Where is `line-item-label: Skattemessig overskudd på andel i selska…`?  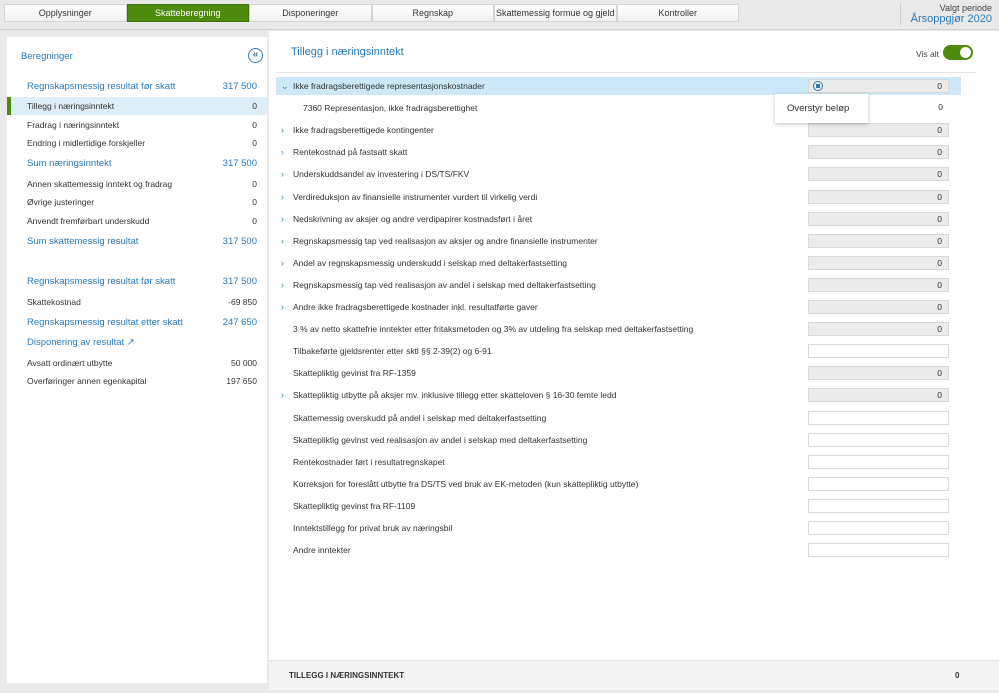
line-item-label: Skattemessig overskudd på andel i selska… is located at coordinates (420, 417).